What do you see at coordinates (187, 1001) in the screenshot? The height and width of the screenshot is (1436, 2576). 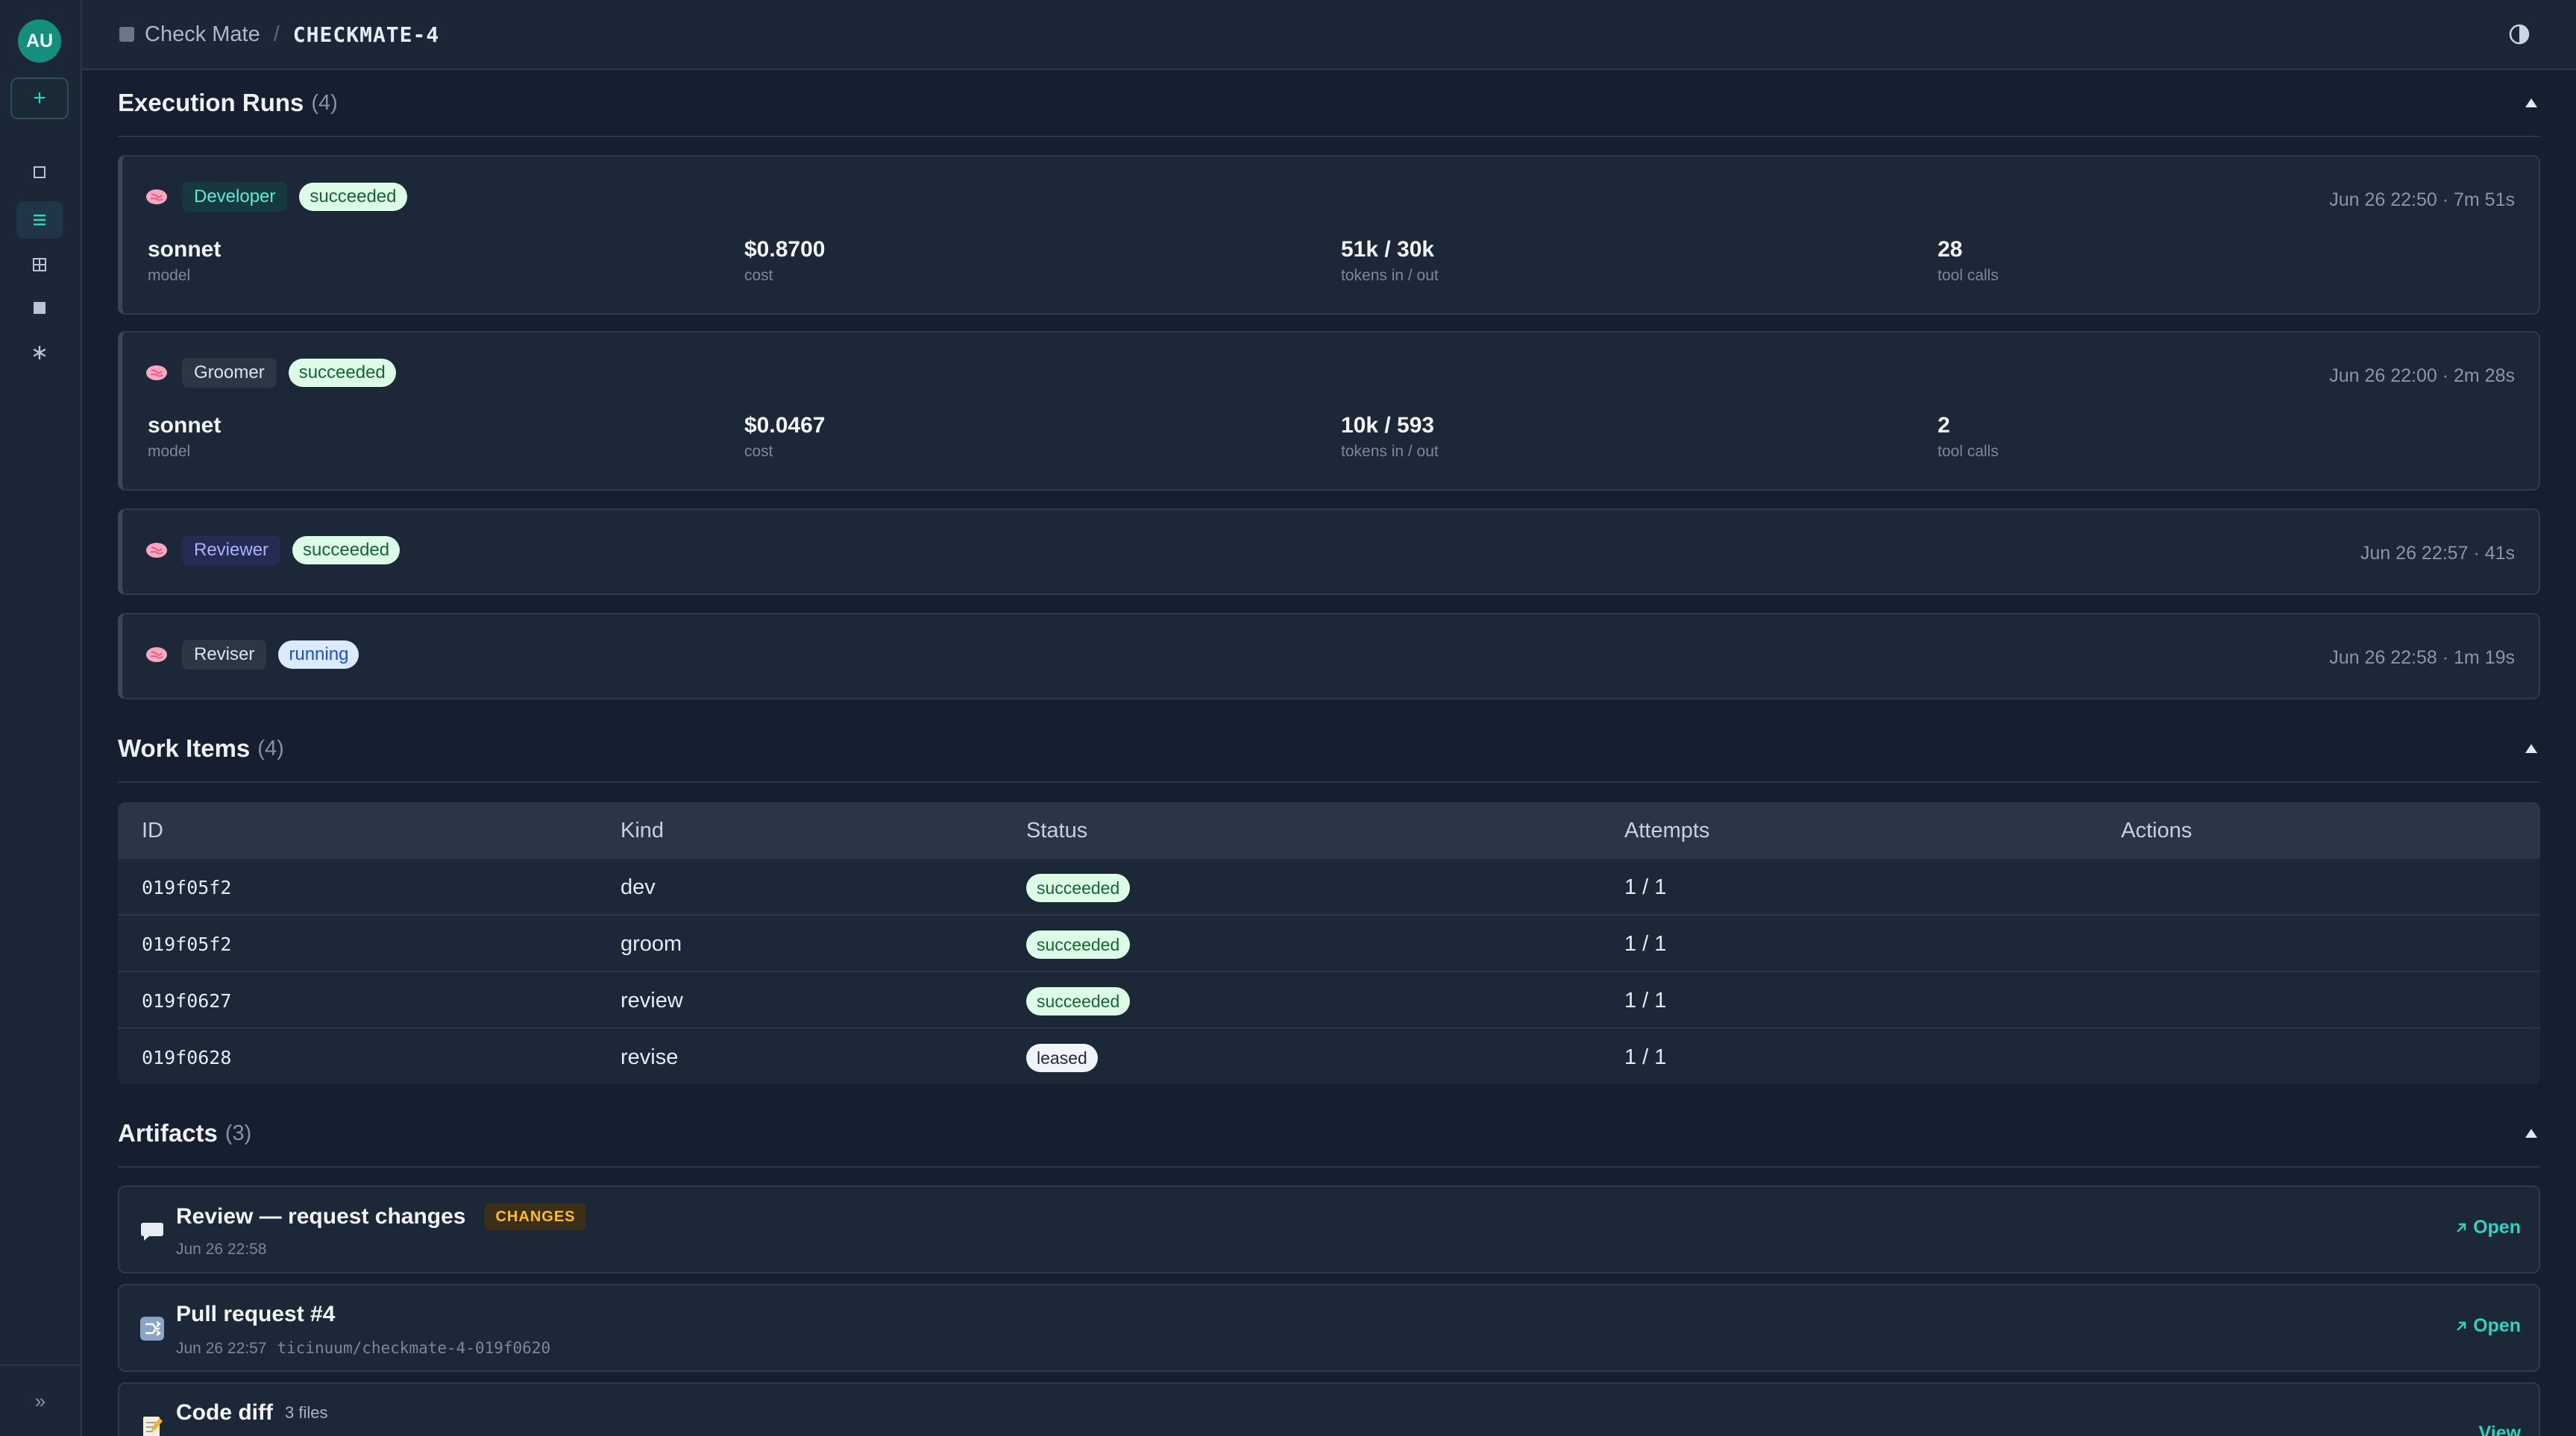 I see `cell-id: 019f0627` at bounding box center [187, 1001].